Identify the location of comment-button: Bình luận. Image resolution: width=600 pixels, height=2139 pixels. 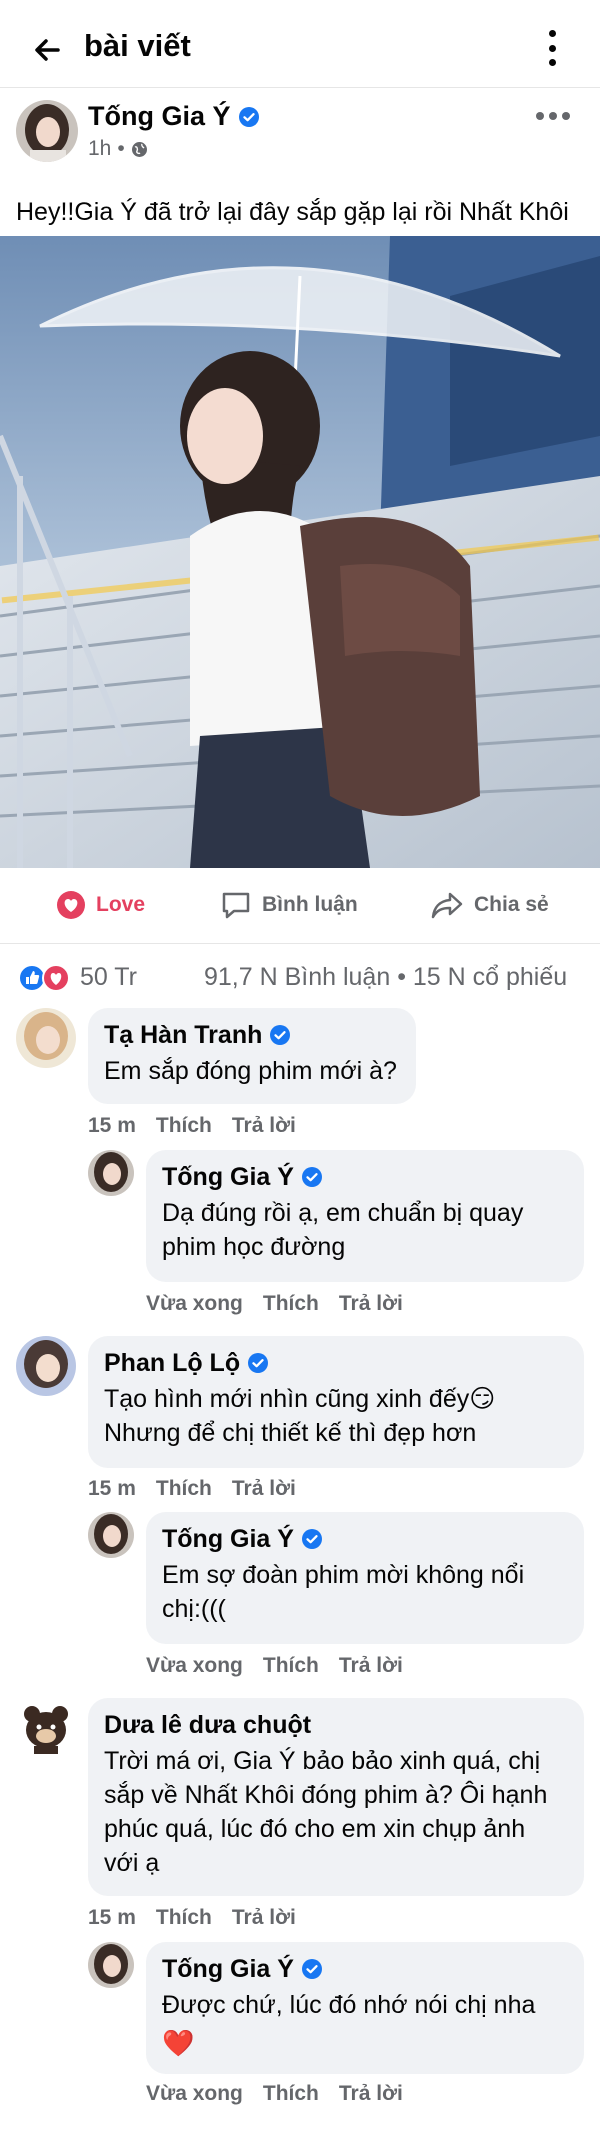
(289, 905).